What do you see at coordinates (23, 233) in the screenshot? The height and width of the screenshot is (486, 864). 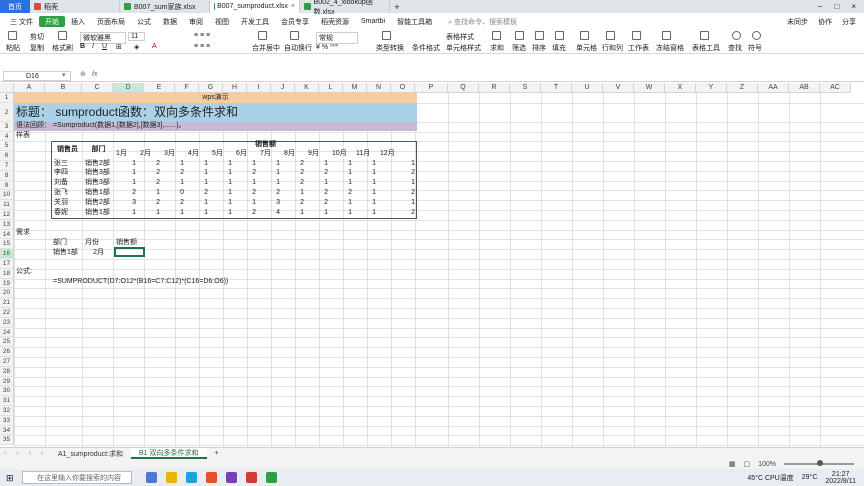 I see `requirement-label: 需求` at bounding box center [23, 233].